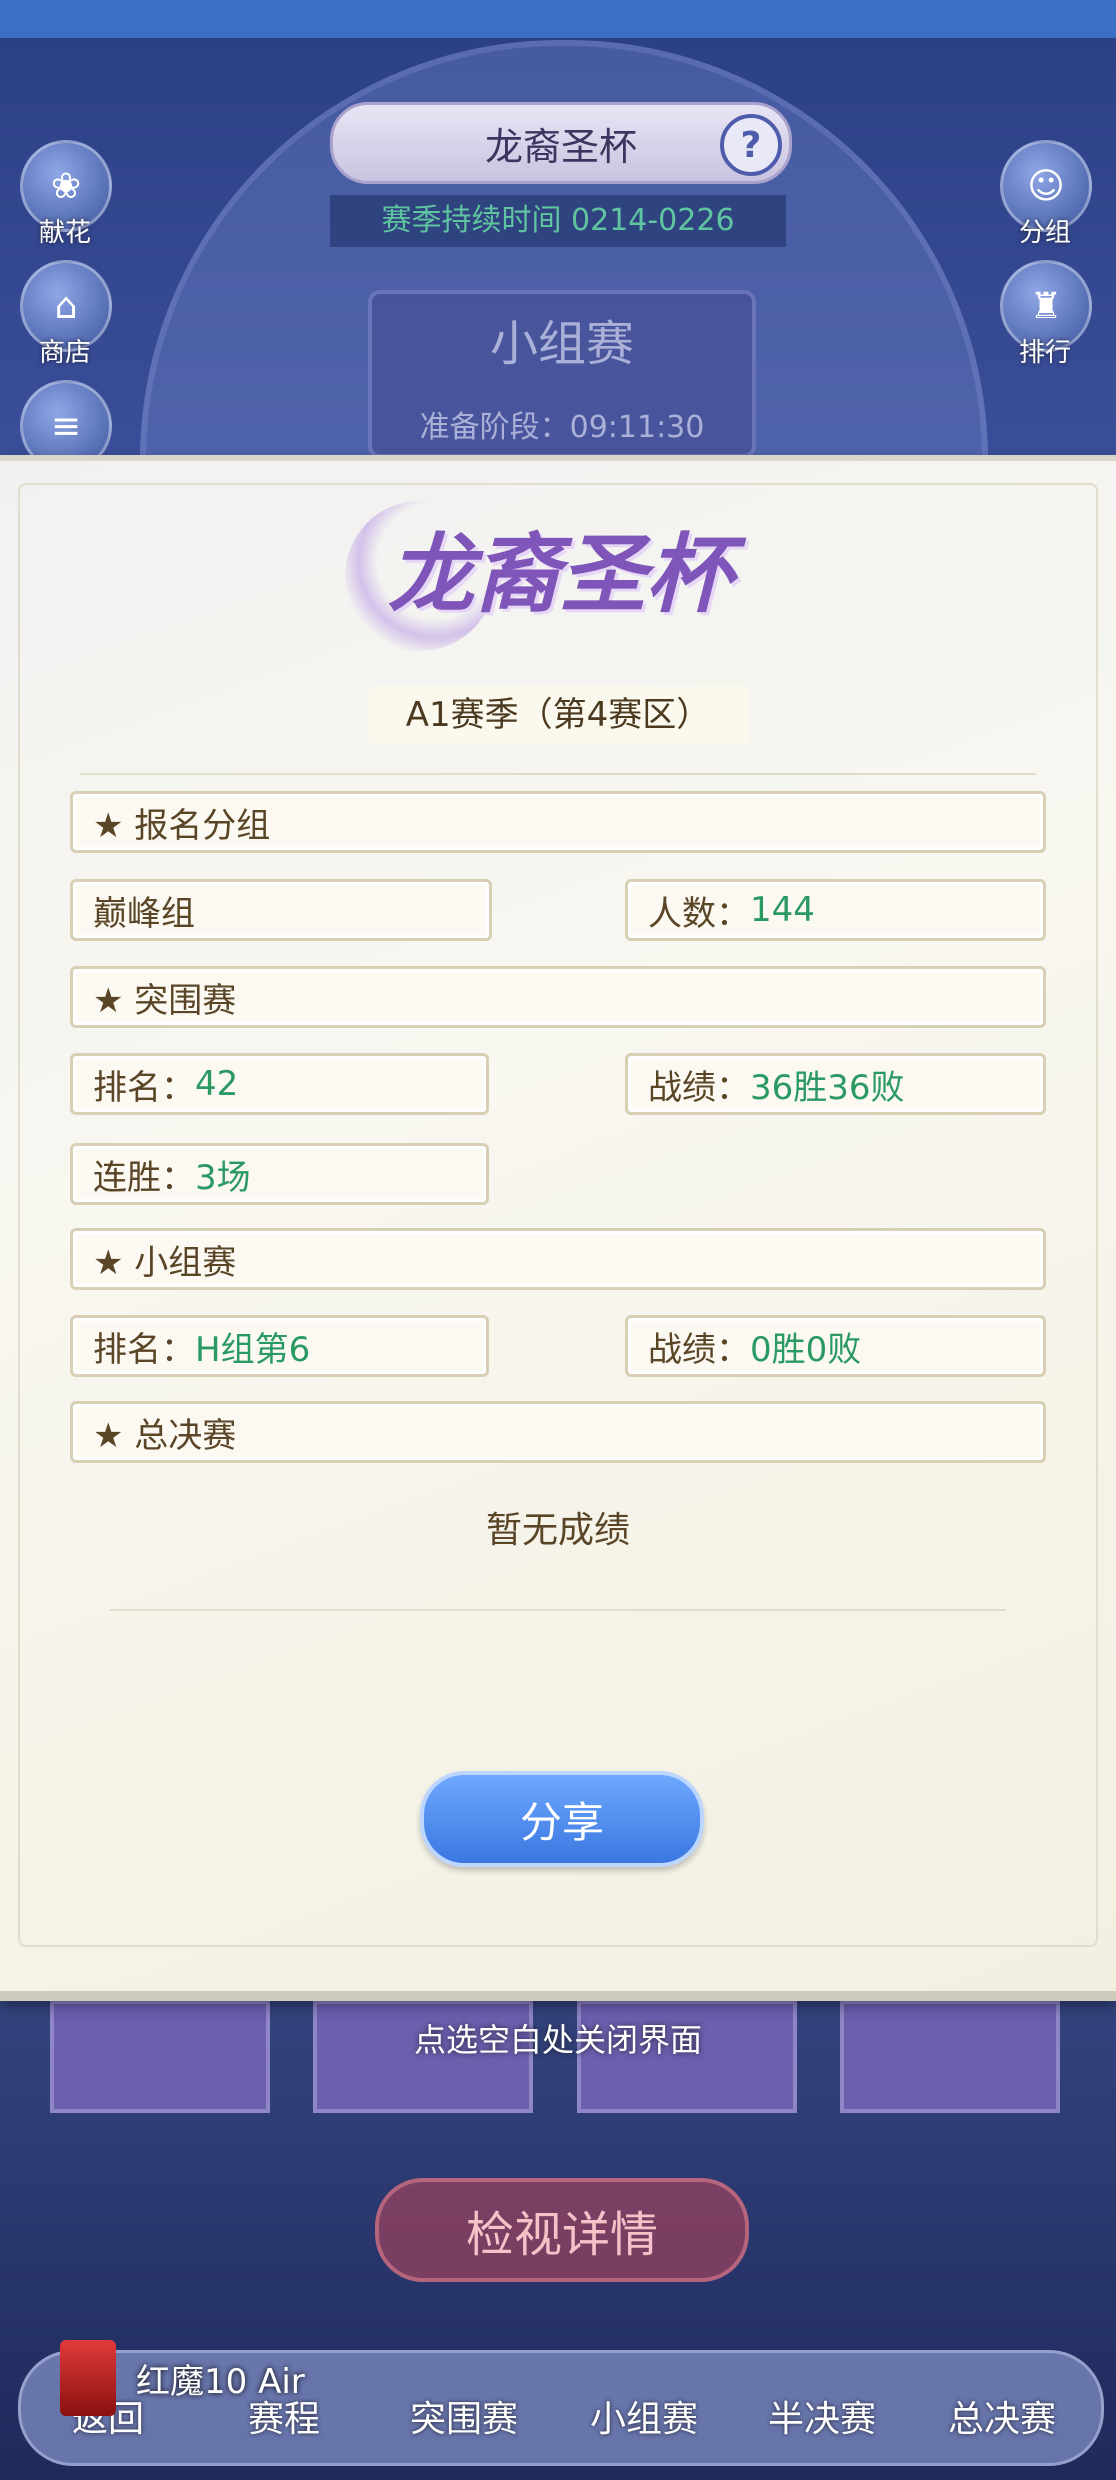 This screenshot has height=2480, width=1116. What do you see at coordinates (165, 1262) in the screenshot?
I see `section-title: ★ 小组赛` at bounding box center [165, 1262].